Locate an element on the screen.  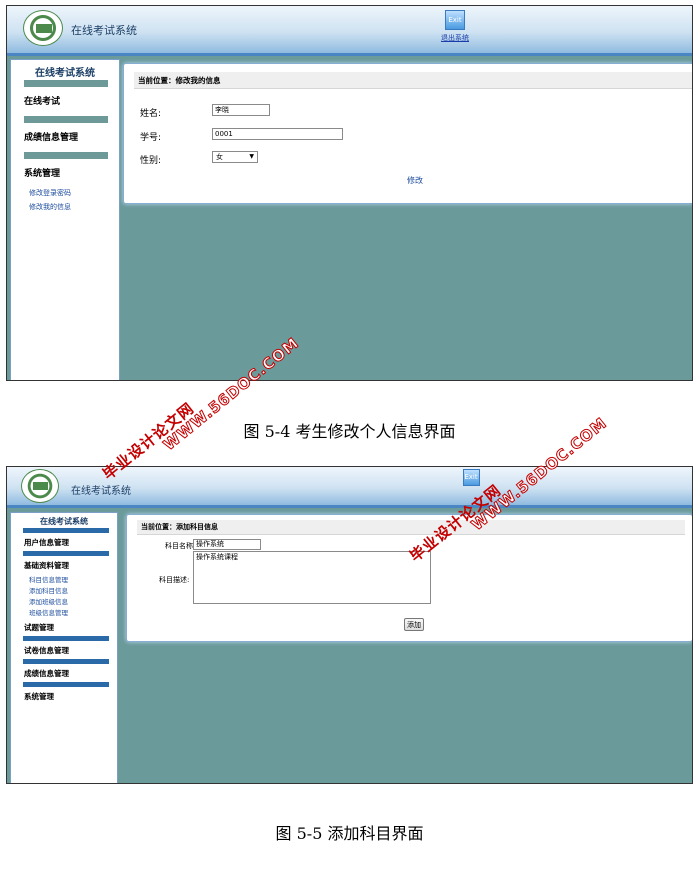
exit-link: 退出系统 is located at coordinates (455, 38).